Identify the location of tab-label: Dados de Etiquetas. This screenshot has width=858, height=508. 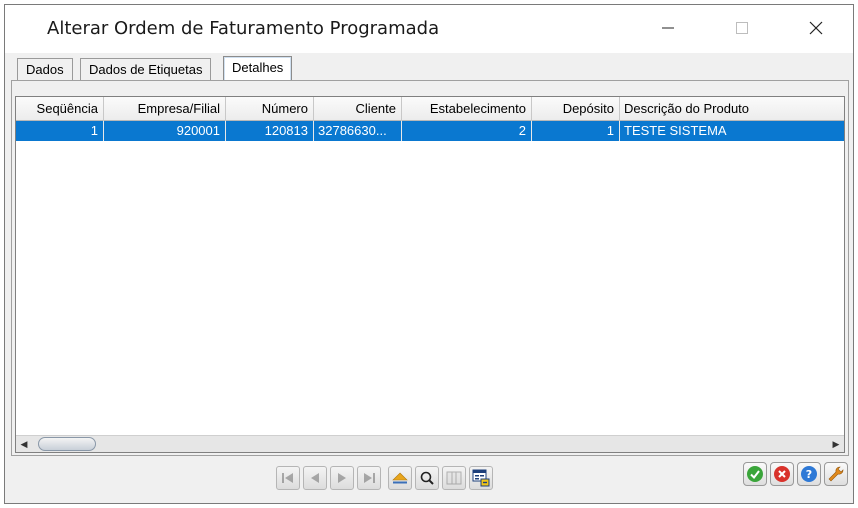
(146, 69).